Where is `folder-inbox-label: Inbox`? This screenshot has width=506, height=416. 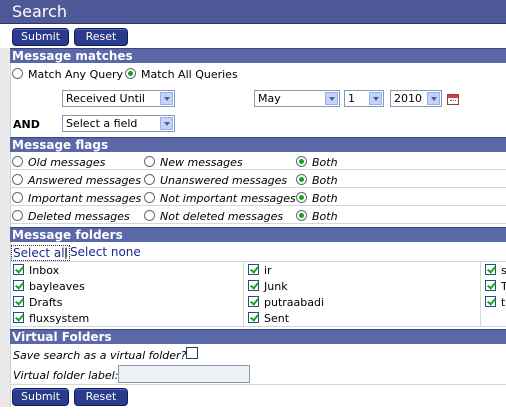
folder-inbox-label: Inbox is located at coordinates (44, 270).